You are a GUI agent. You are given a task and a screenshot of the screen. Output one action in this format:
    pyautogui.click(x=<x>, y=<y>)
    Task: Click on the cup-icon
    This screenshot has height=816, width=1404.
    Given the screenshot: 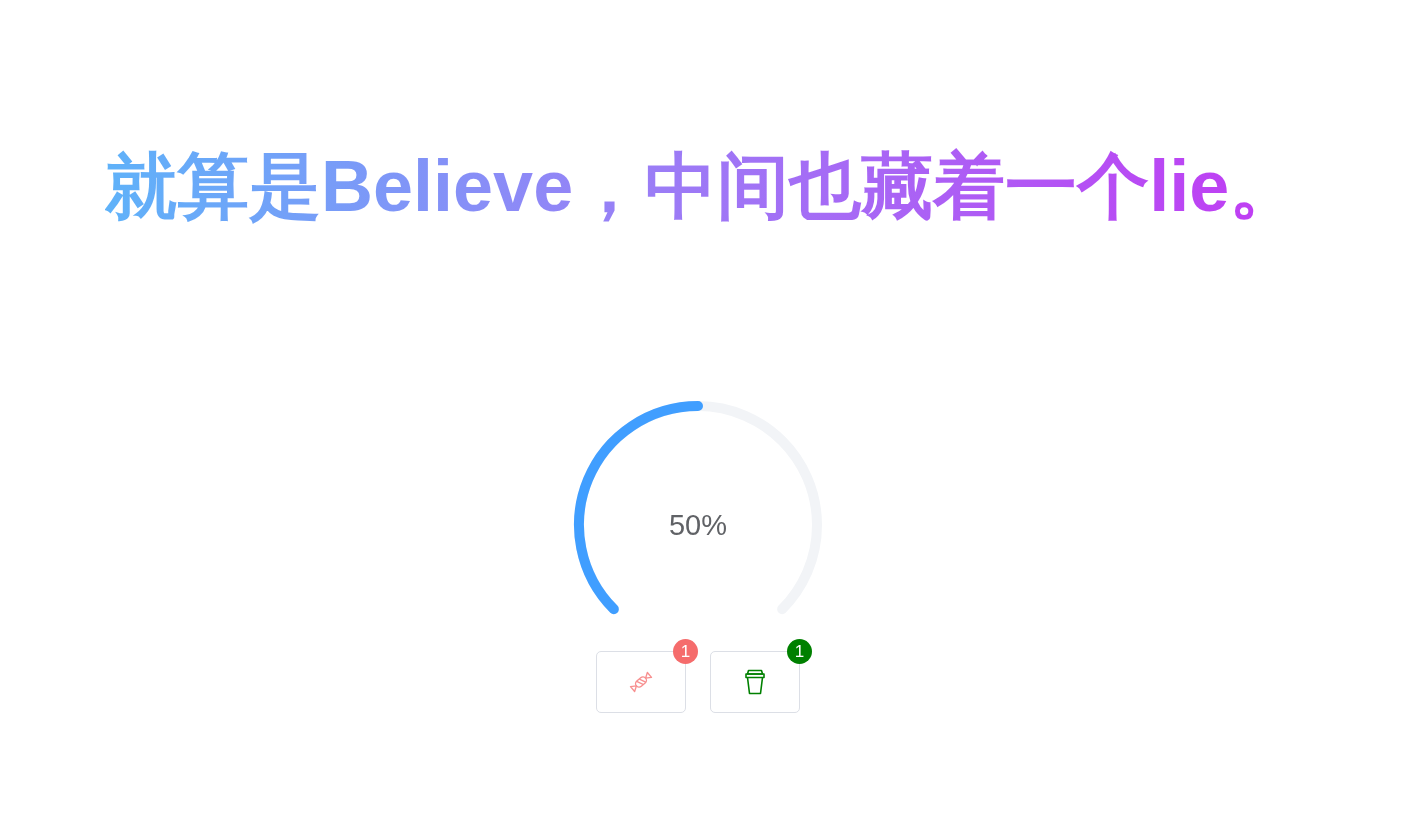 What is the action you would take?
    pyautogui.click(x=755, y=682)
    